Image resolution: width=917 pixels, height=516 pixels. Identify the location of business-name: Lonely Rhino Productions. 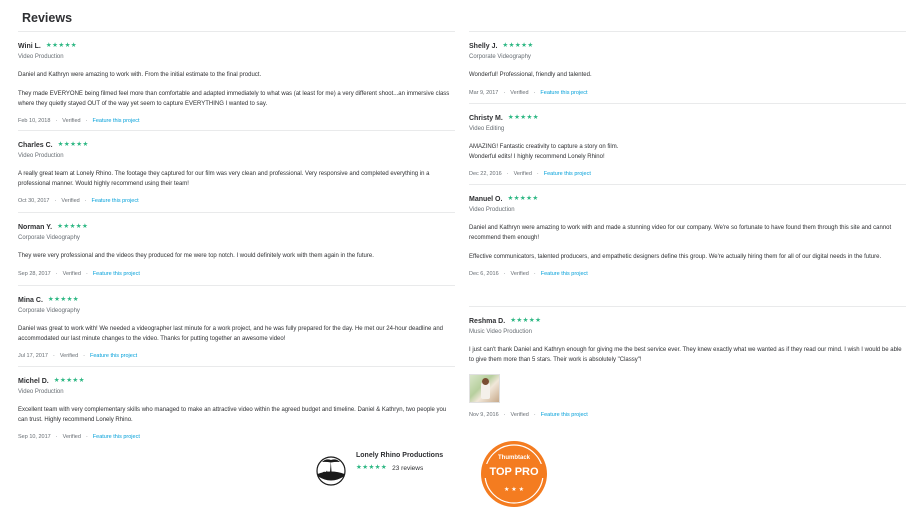
(400, 455).